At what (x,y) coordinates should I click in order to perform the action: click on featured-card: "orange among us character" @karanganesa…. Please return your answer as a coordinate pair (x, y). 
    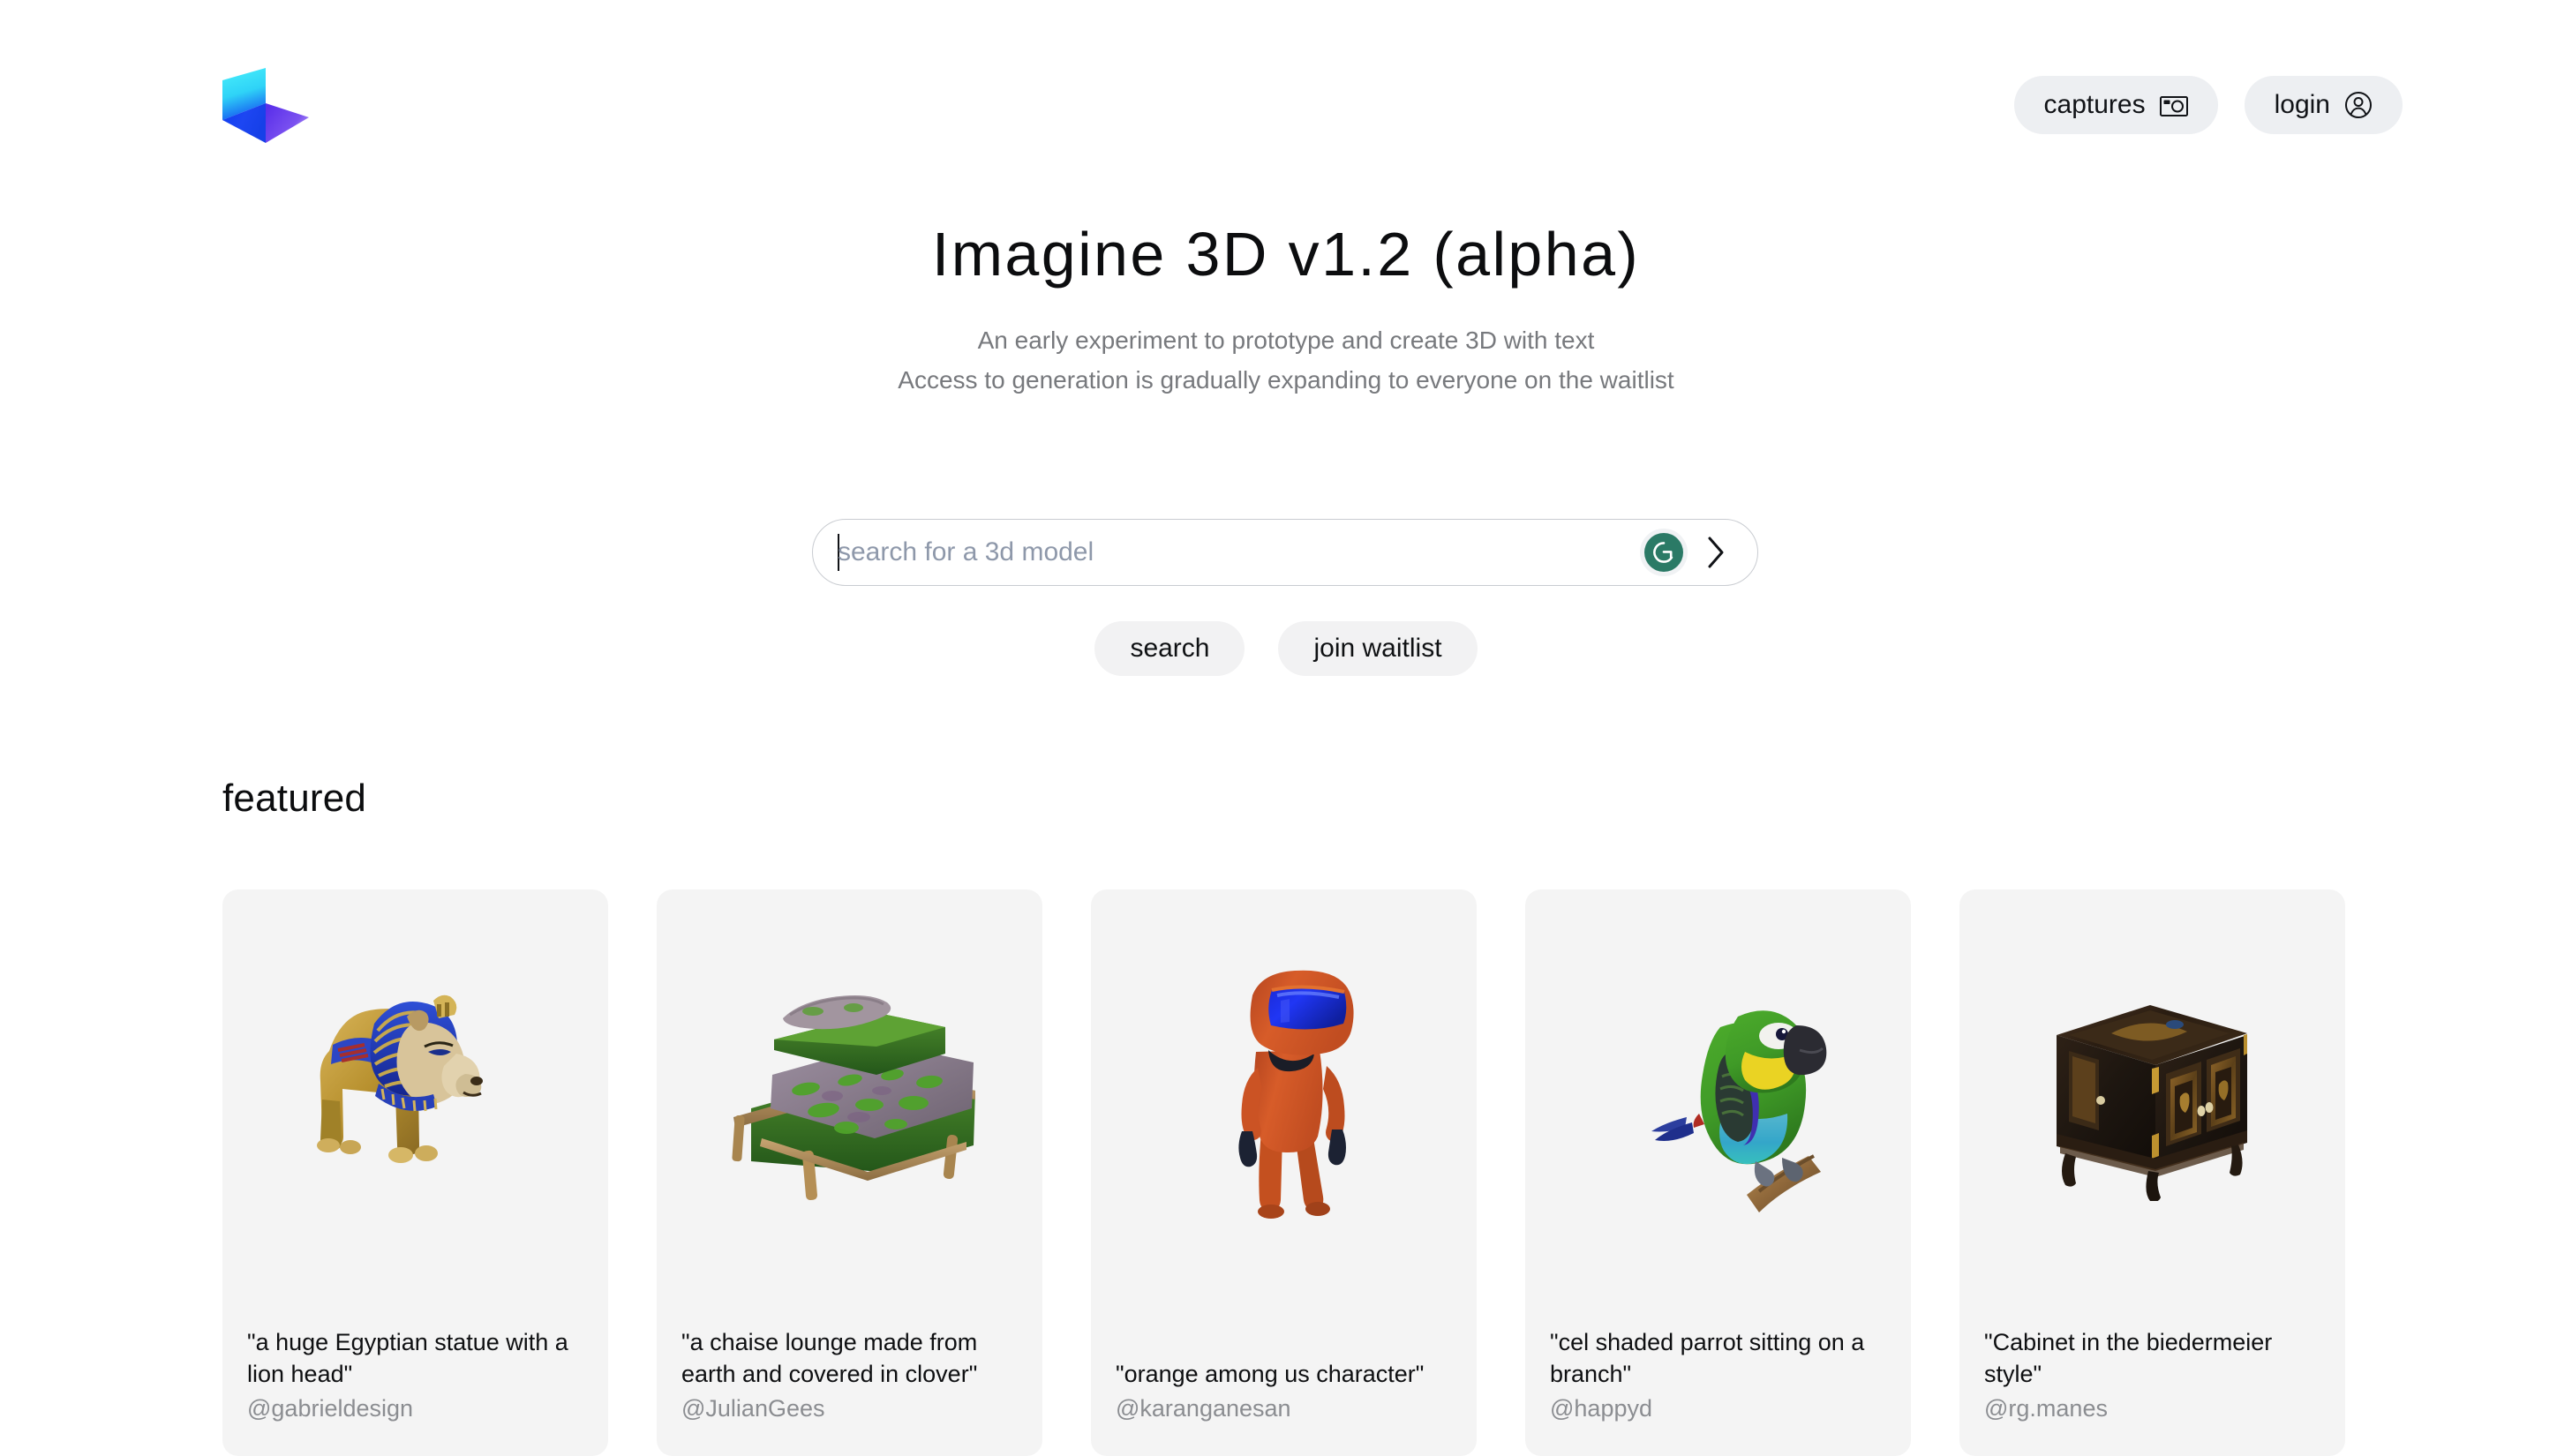
    Looking at the image, I should click on (1284, 1172).